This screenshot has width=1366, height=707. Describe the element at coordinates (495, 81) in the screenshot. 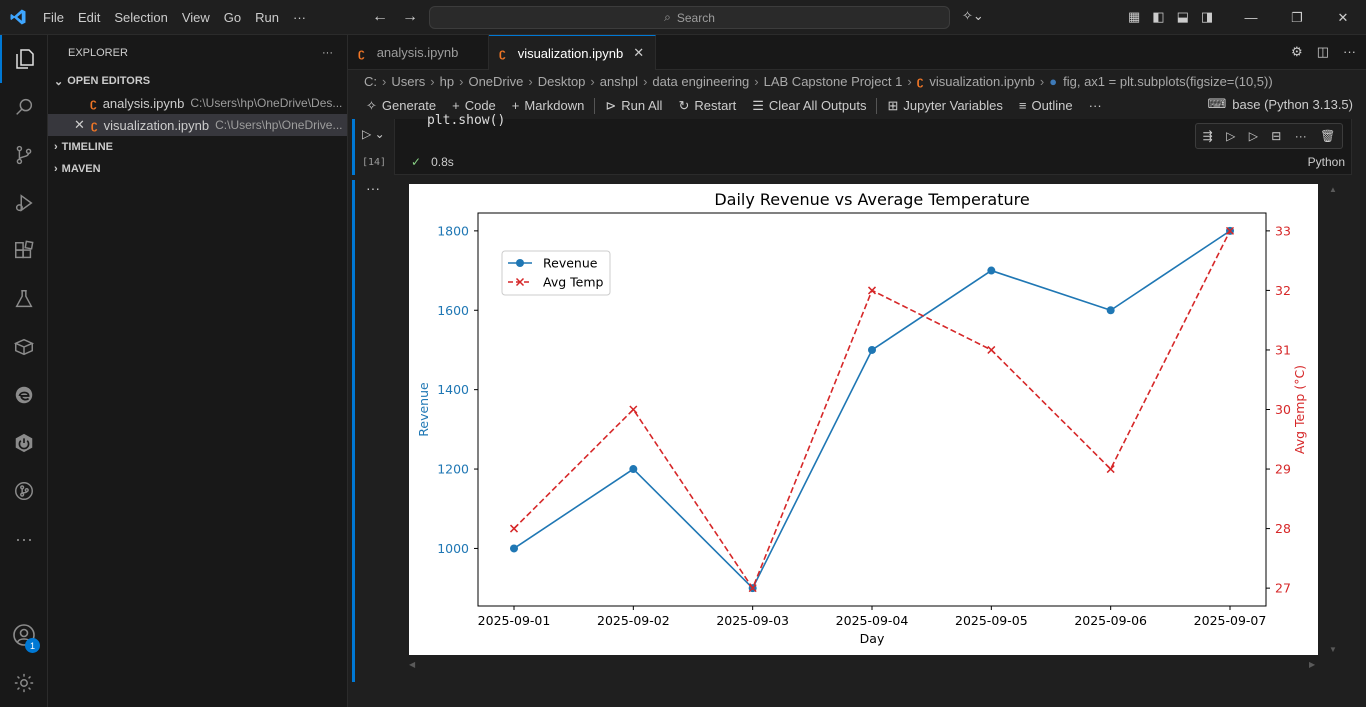

I see `breadcrumb-item: OneDrive` at that location.